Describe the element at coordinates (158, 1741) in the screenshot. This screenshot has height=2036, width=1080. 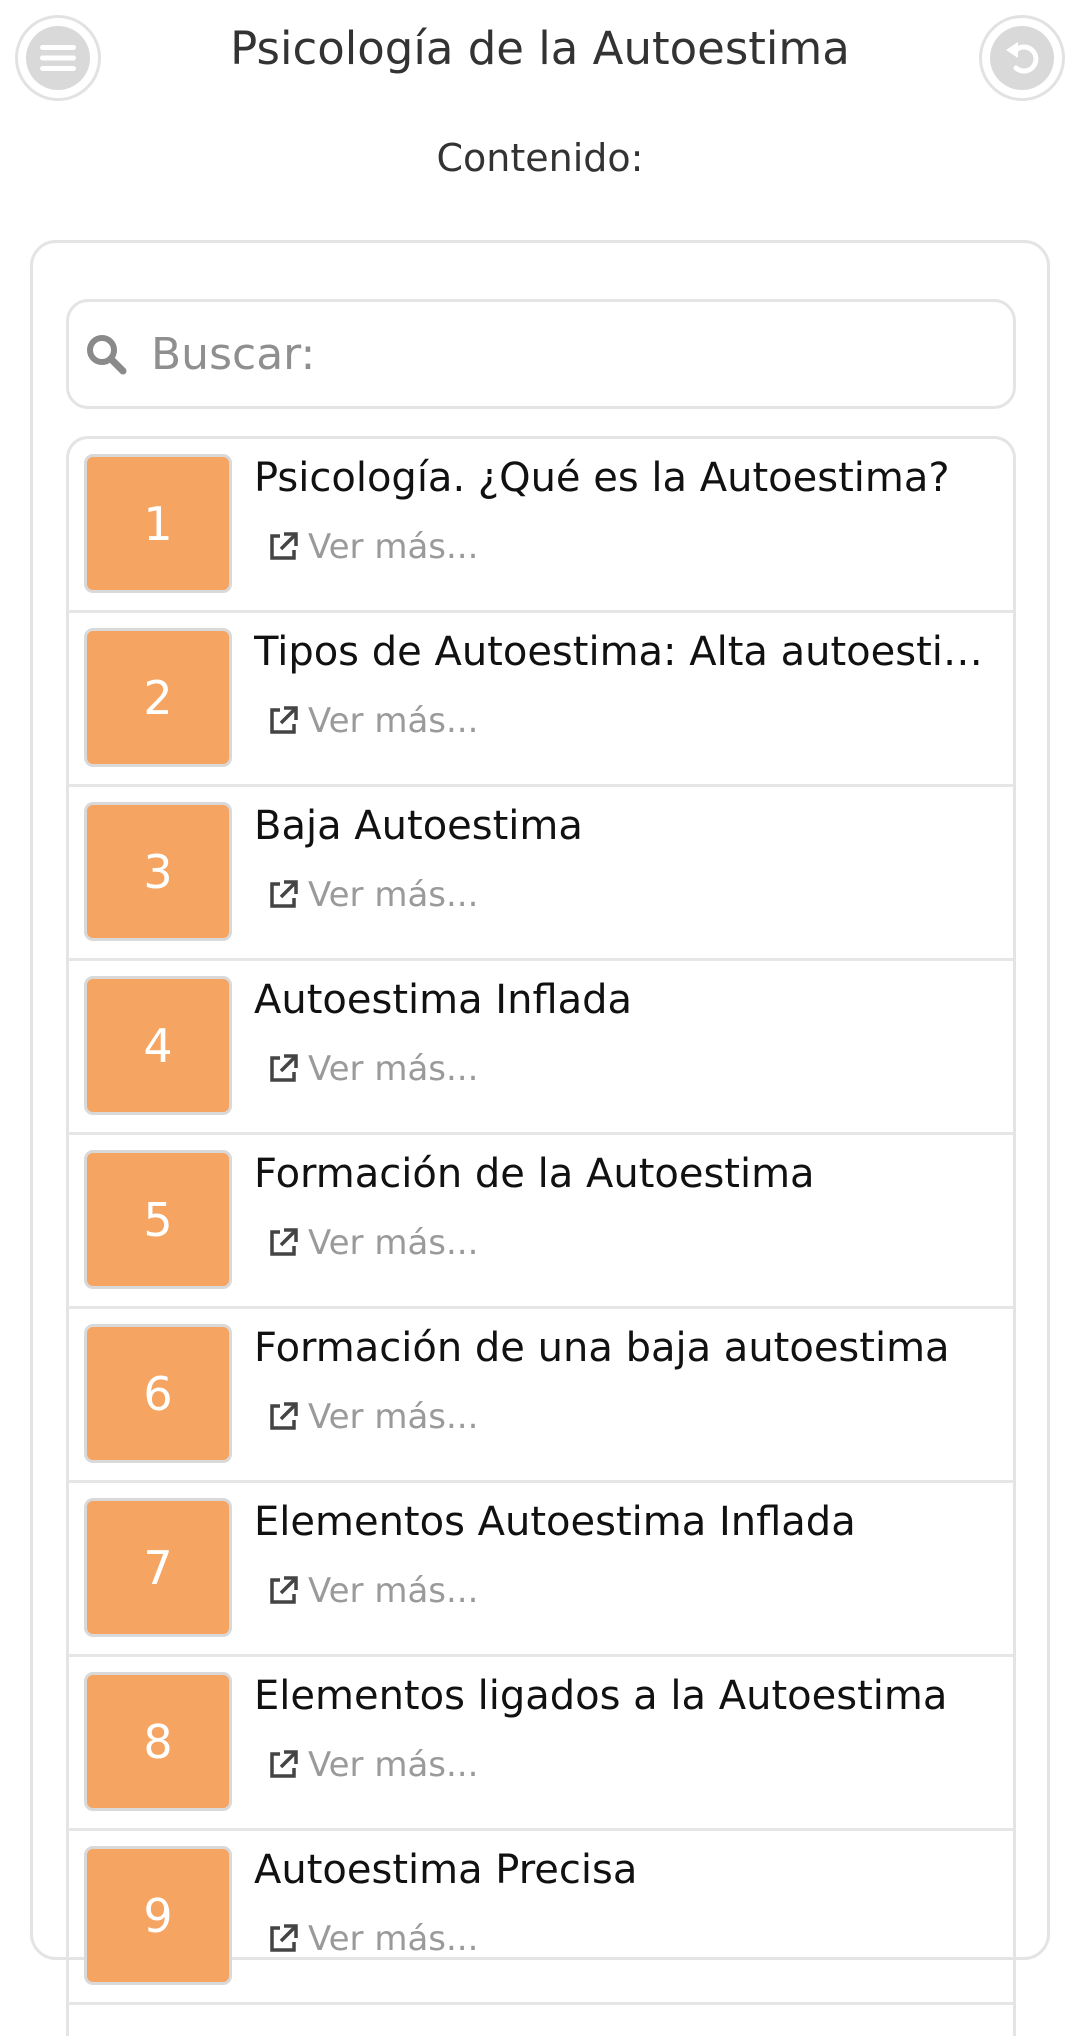
I see `item-number-badge: 8` at that location.